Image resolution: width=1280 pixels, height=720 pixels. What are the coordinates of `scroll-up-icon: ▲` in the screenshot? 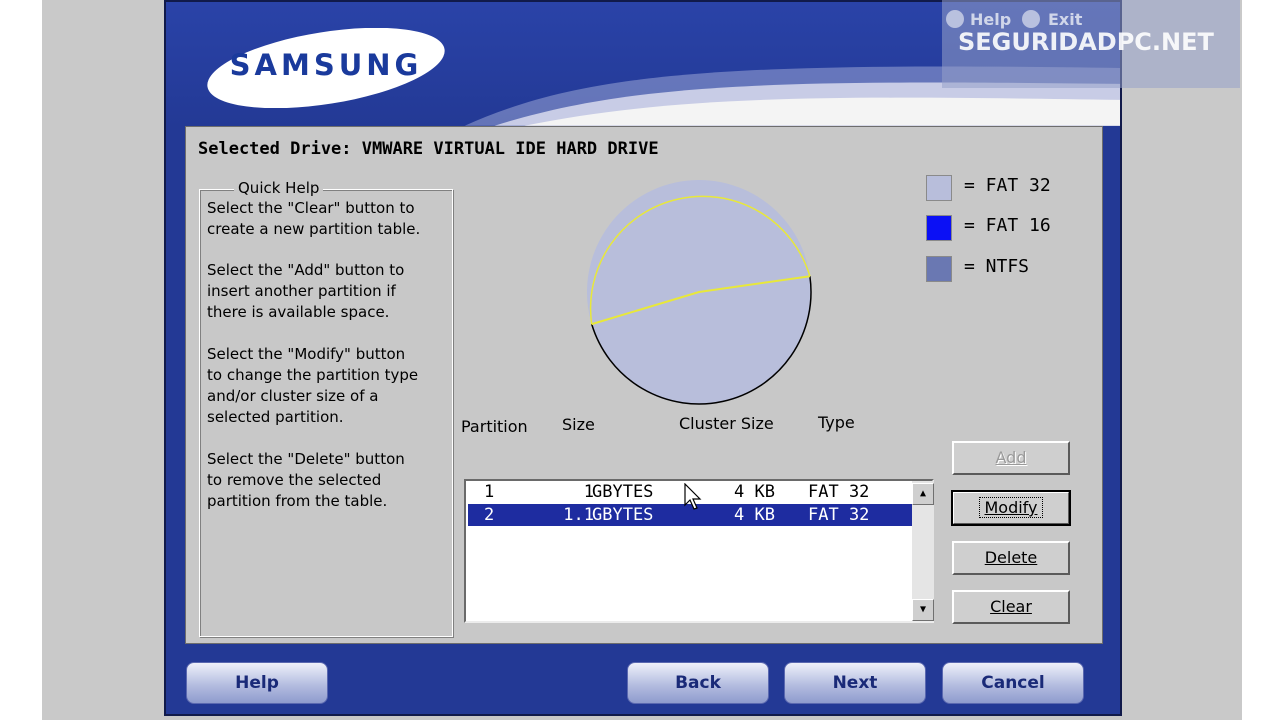 It's located at (923, 494).